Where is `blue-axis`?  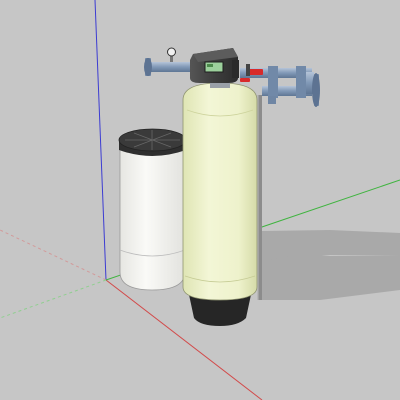
blue-axis is located at coordinates (100, 140).